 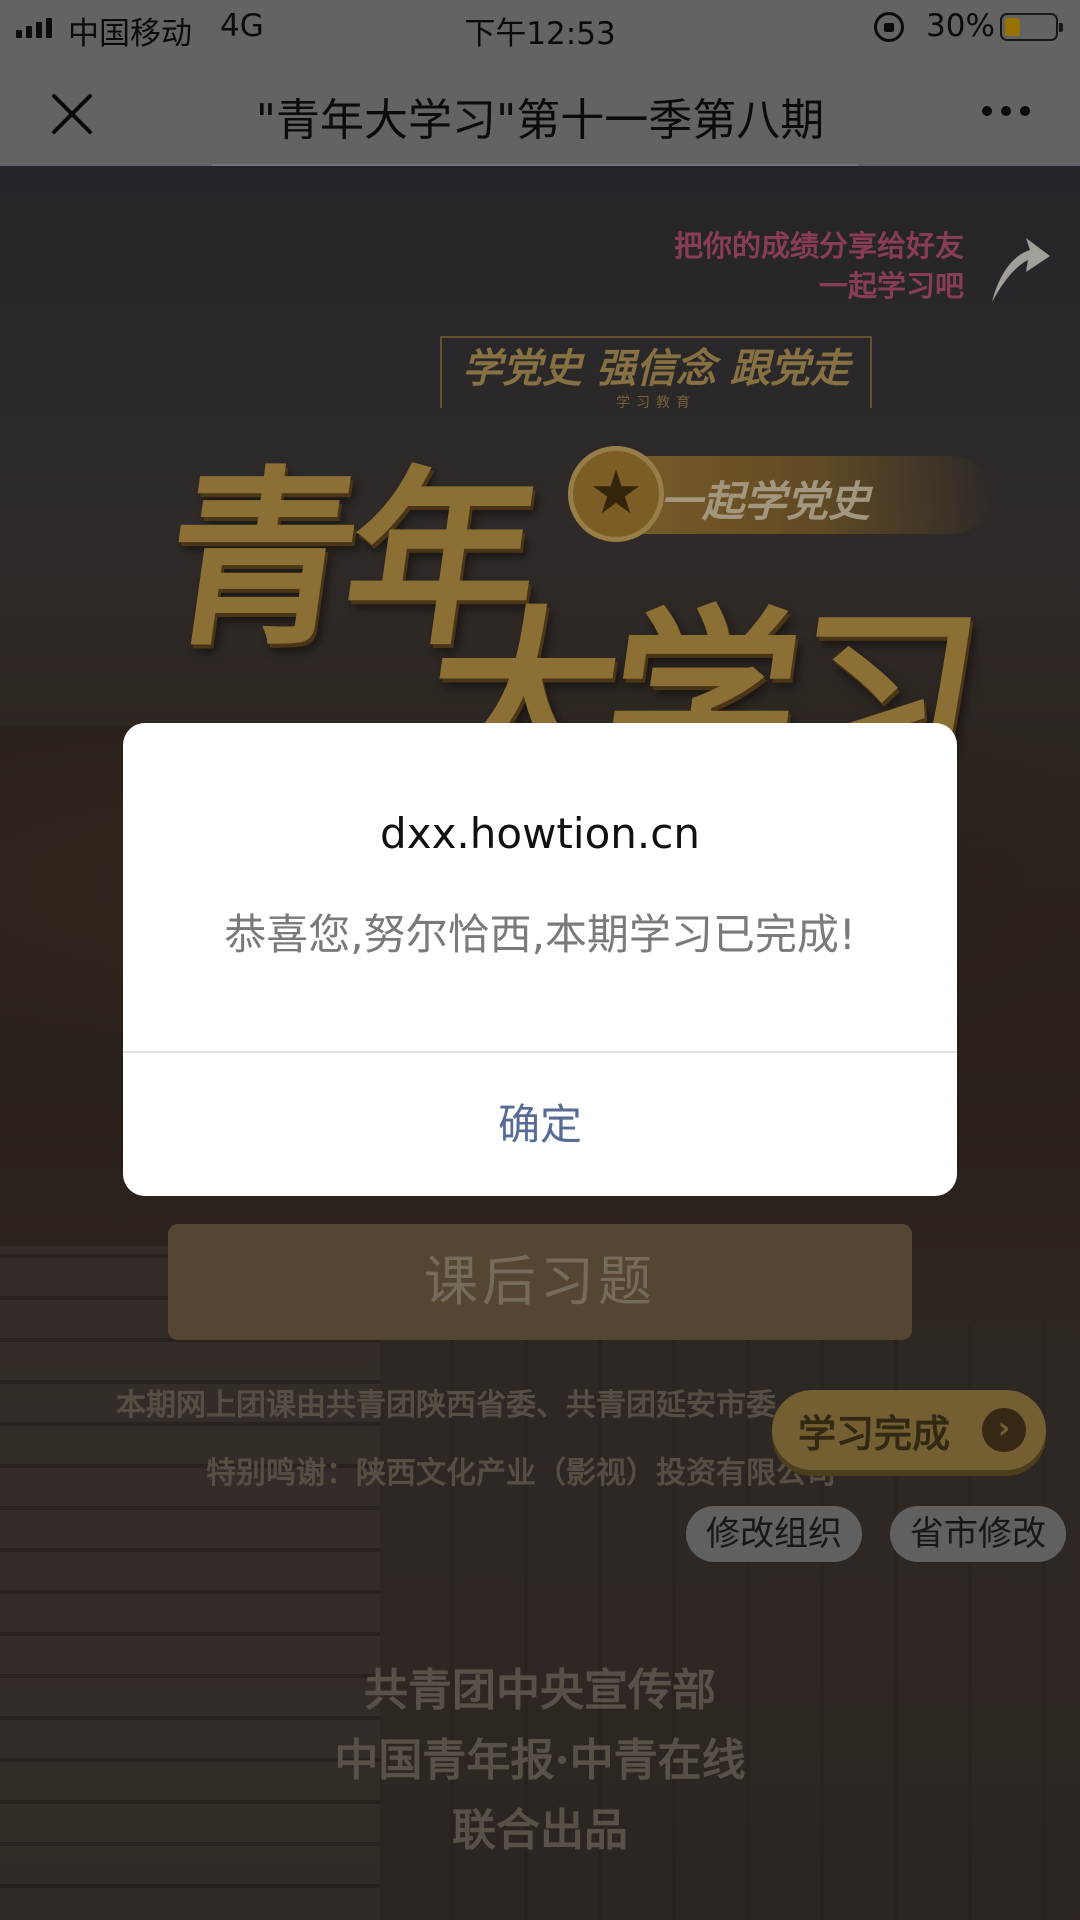 What do you see at coordinates (540, 1124) in the screenshot?
I see `confirm-button: 确定` at bounding box center [540, 1124].